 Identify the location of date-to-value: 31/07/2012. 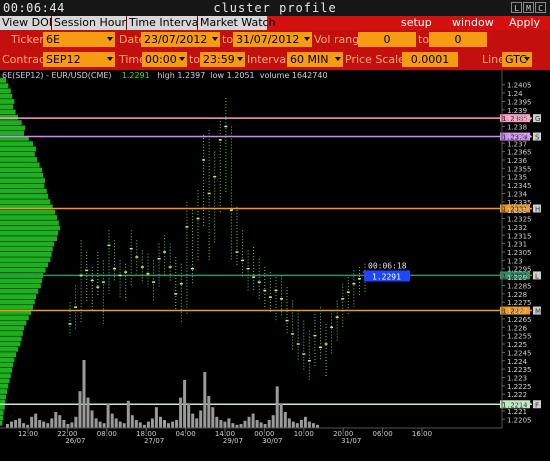
(268, 39).